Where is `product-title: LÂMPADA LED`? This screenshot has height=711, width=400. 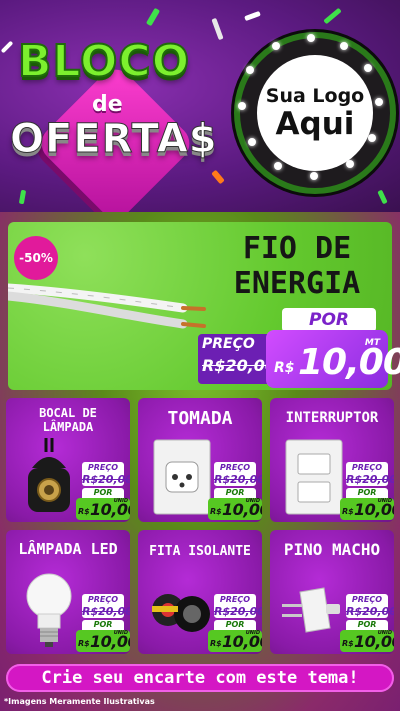 product-title: LÂMPADA LED is located at coordinates (68, 549).